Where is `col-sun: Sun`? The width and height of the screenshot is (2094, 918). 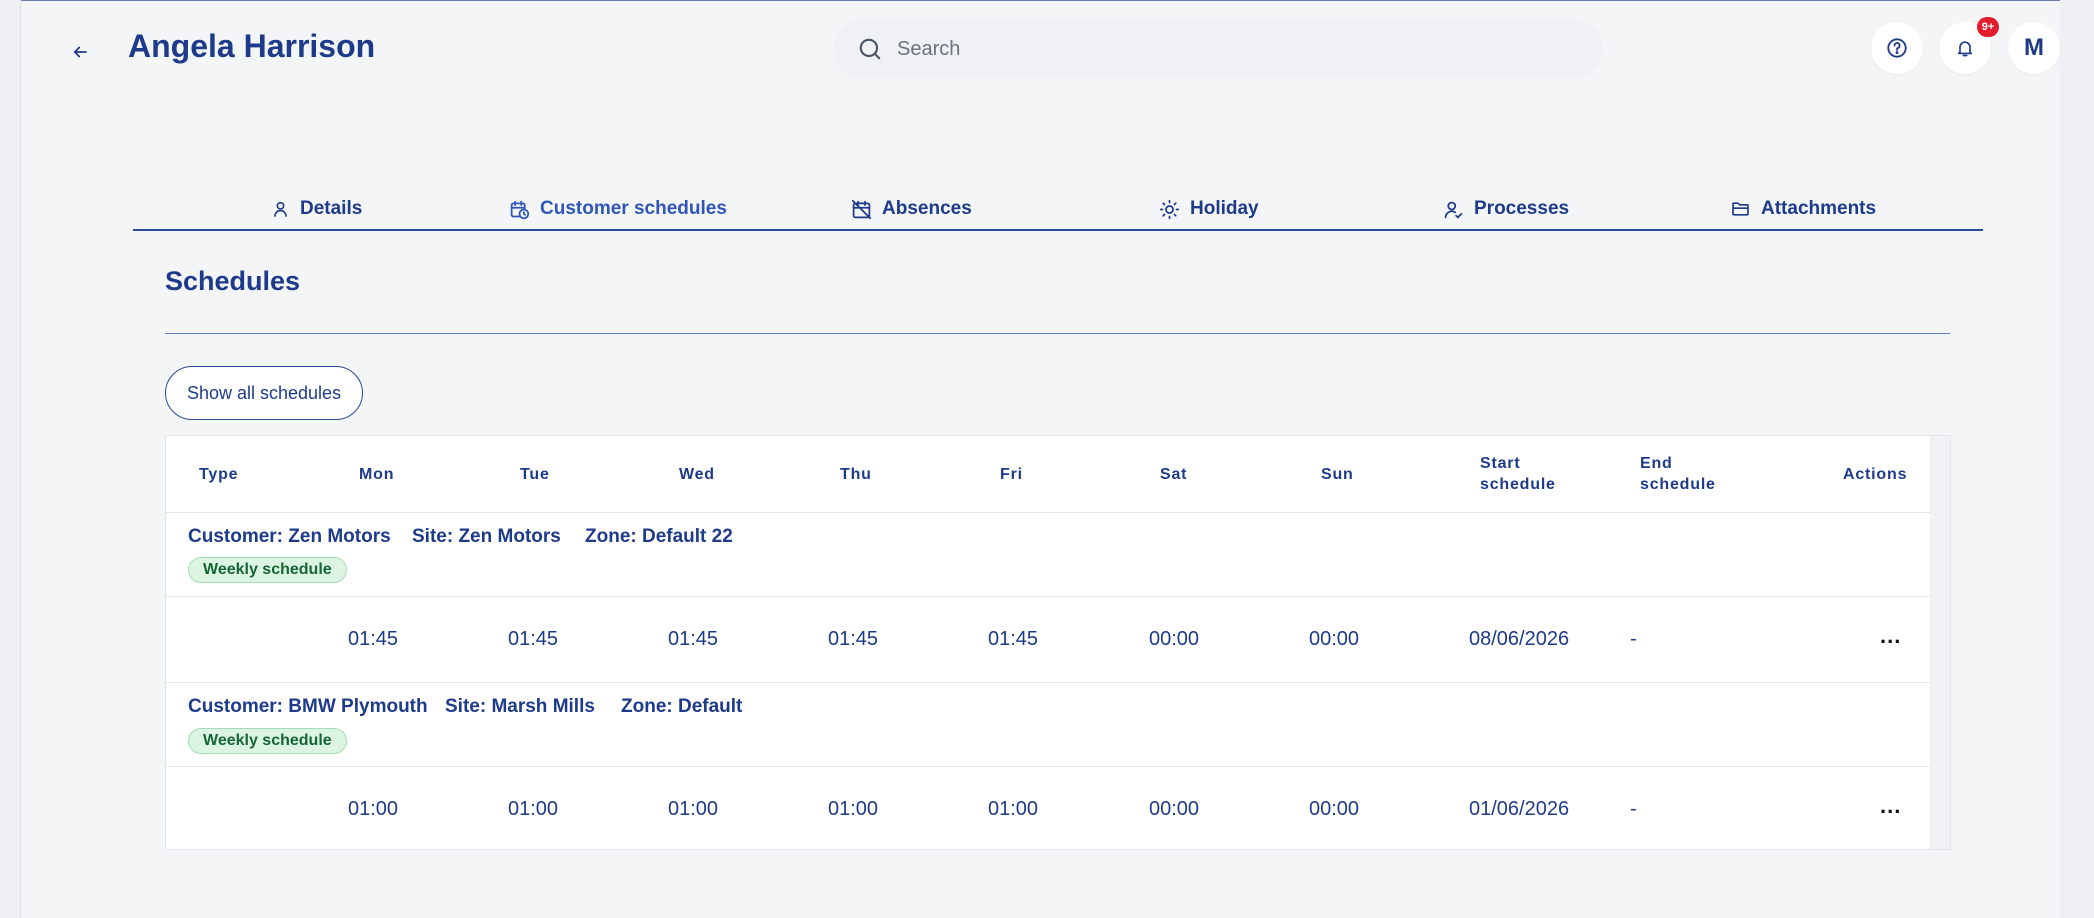 col-sun: Sun is located at coordinates (1337, 474).